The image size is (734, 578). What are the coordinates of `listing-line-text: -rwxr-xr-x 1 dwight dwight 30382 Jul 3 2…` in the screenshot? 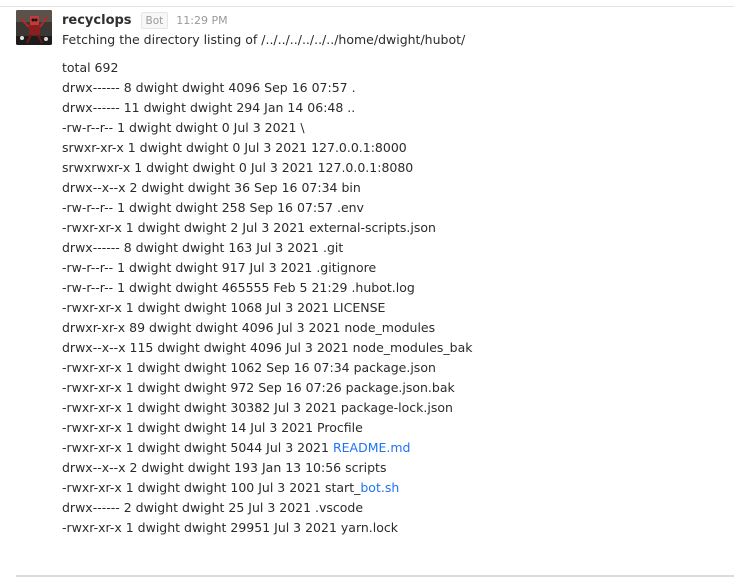 It's located at (257, 407).